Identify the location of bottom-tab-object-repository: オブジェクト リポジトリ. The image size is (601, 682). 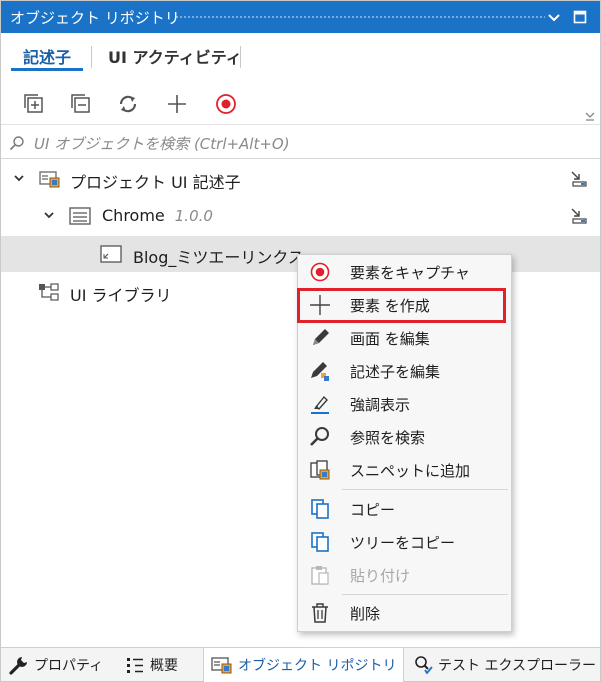
(304, 665).